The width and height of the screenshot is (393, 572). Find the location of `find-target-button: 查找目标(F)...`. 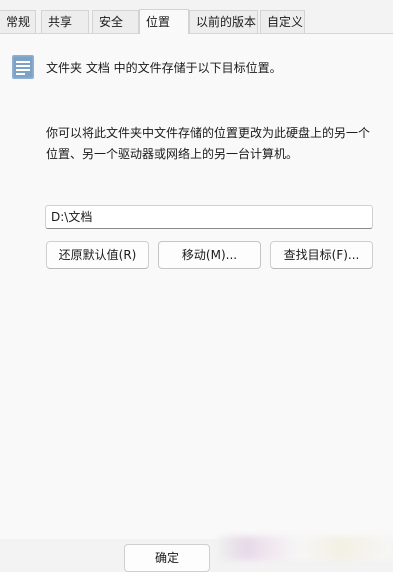

find-target-button: 查找目标(F)... is located at coordinates (321, 255).